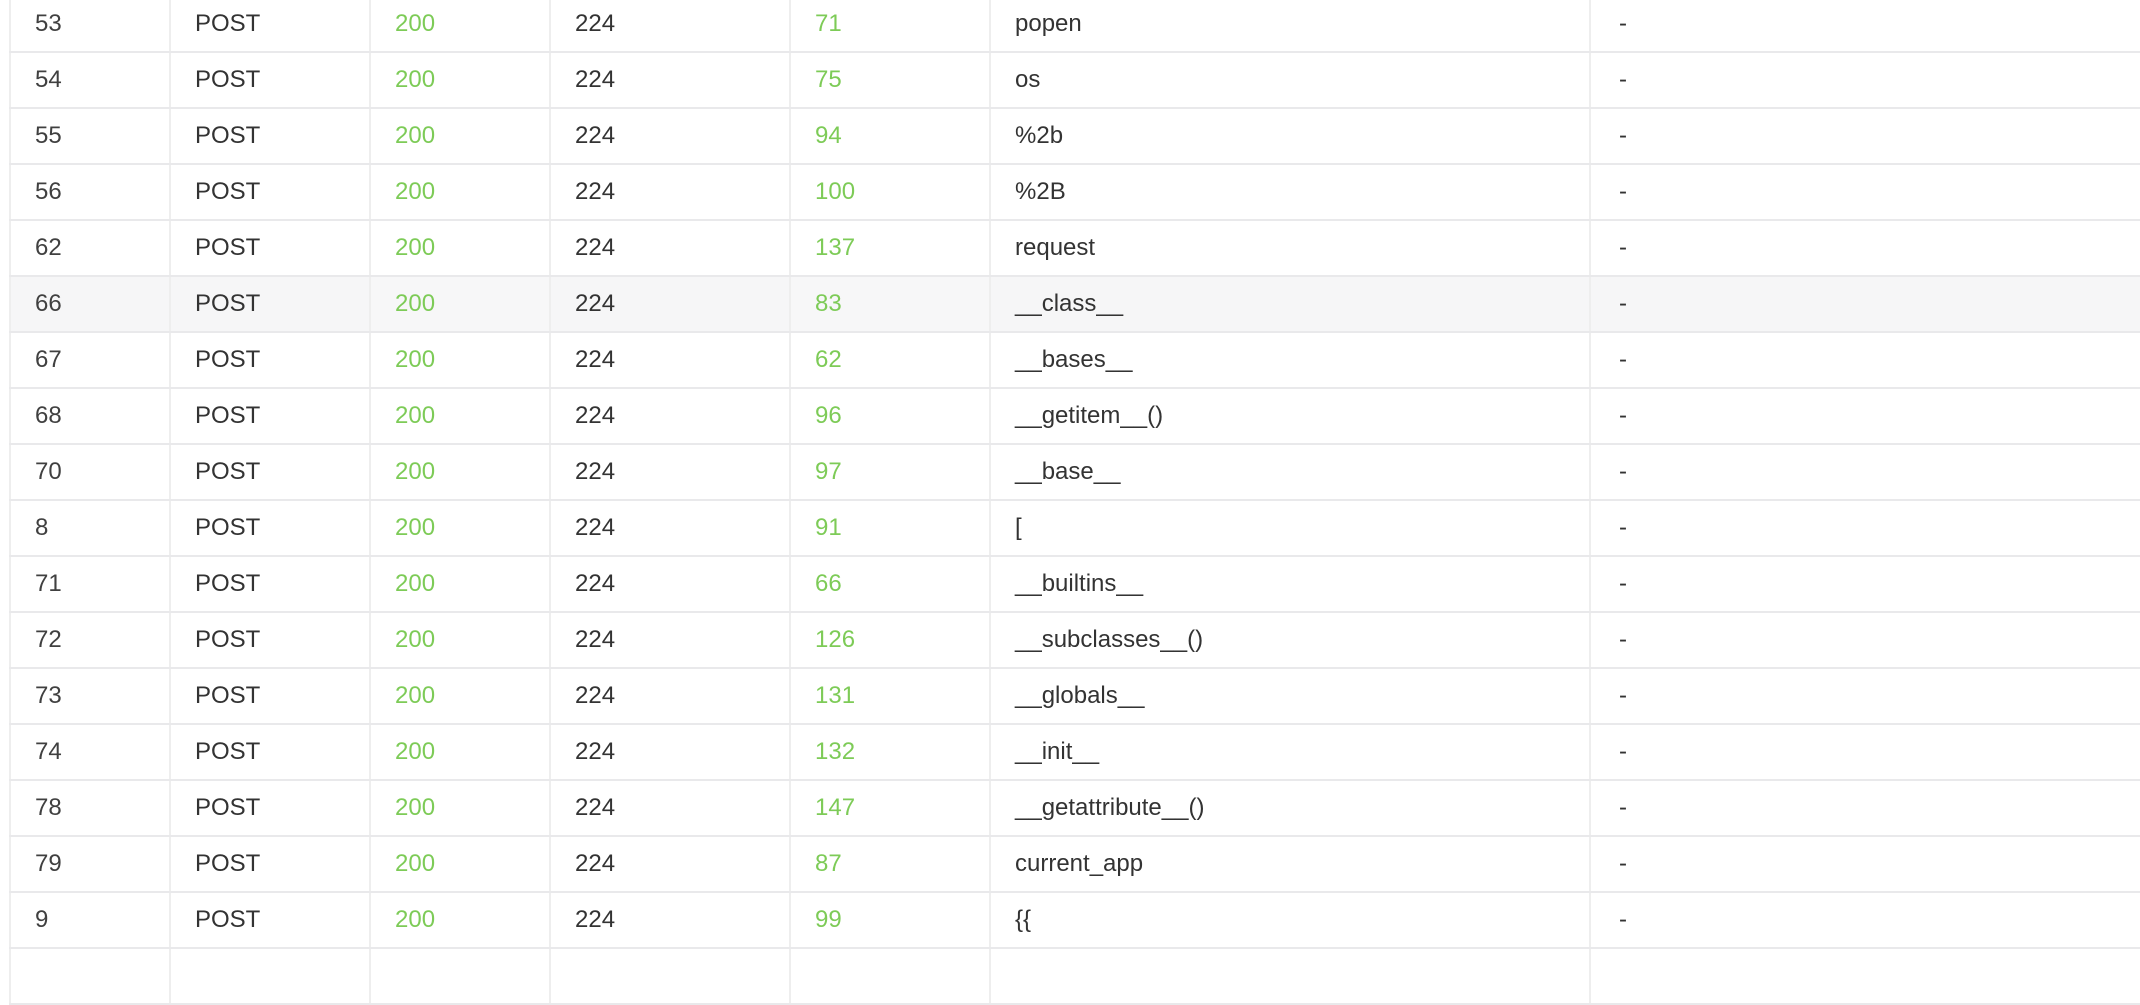 Image resolution: width=2140 pixels, height=1005 pixels. What do you see at coordinates (270, 976) in the screenshot?
I see `cell-method` at bounding box center [270, 976].